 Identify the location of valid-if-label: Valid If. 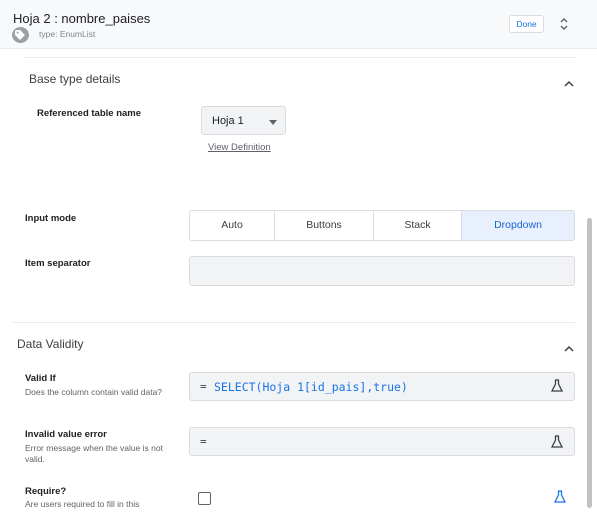
(40, 378).